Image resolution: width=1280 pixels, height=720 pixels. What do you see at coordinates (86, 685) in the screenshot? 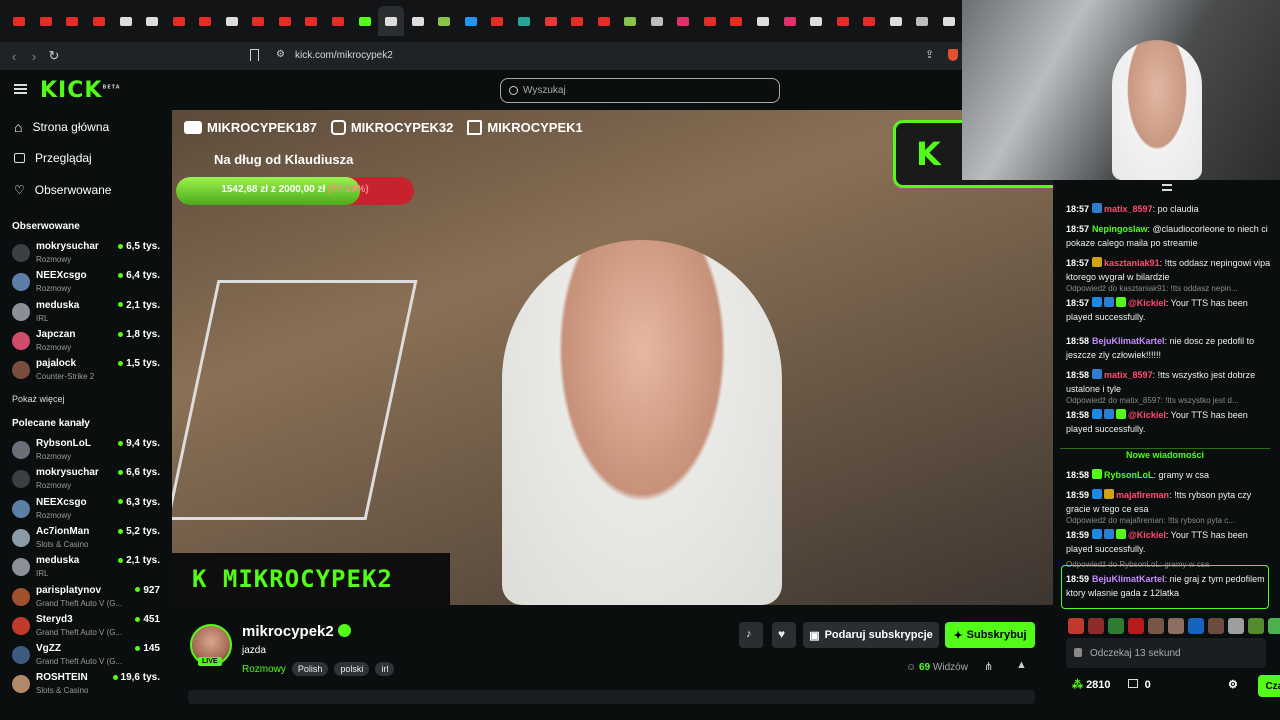
I see `channel-item: ROSHTEIN Slots & Casino 19,6 tys.` at bounding box center [86, 685].